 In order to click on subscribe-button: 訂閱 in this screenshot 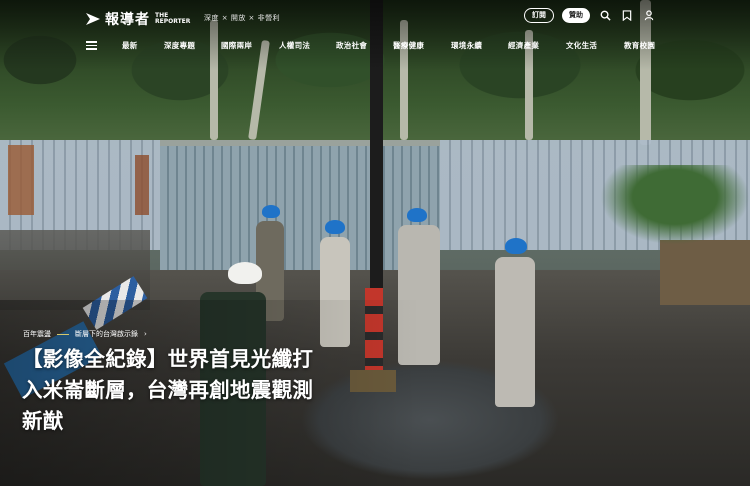, I will do `click(539, 15)`.